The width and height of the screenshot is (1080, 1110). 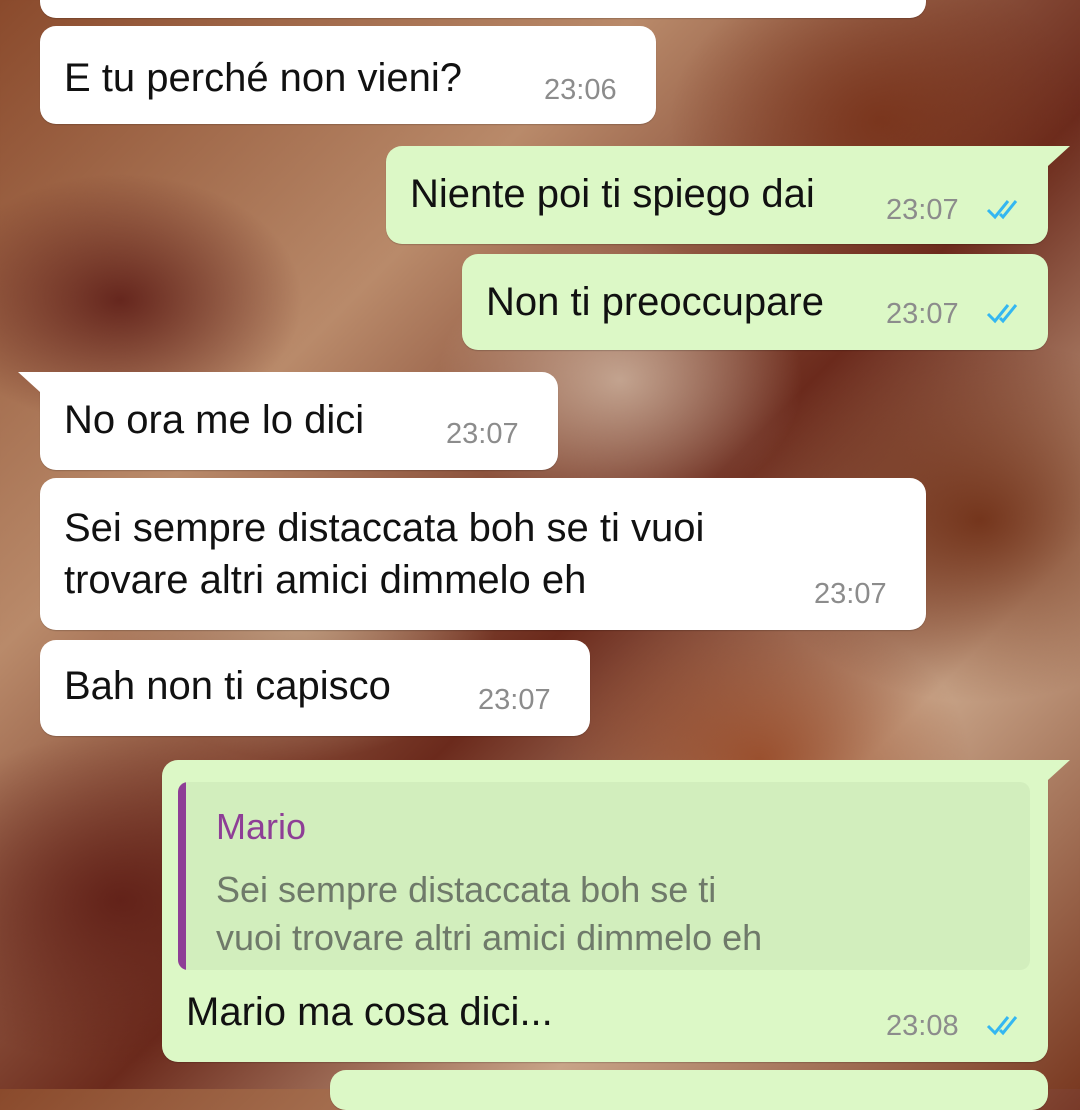 What do you see at coordinates (263, 78) in the screenshot?
I see `message-text: E tu perché non vieni?` at bounding box center [263, 78].